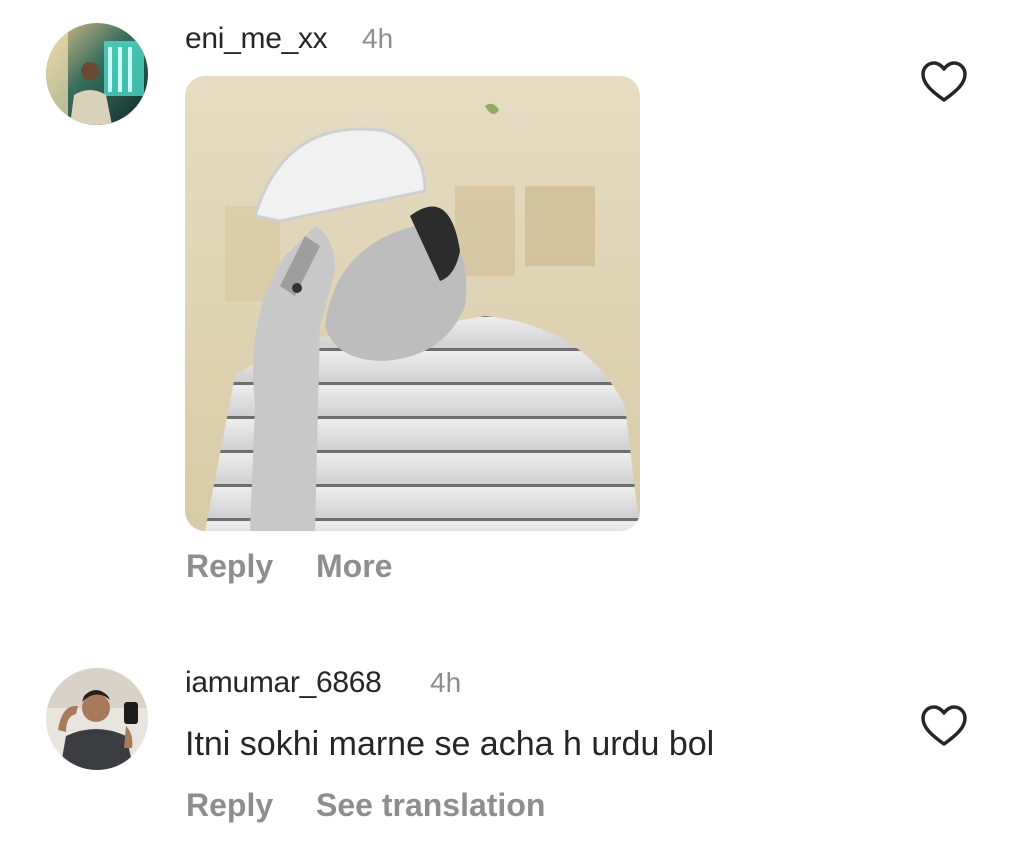 This screenshot has width=1024, height=863. Describe the element at coordinates (430, 805) in the screenshot. I see `see-translation-button: See translation` at that location.